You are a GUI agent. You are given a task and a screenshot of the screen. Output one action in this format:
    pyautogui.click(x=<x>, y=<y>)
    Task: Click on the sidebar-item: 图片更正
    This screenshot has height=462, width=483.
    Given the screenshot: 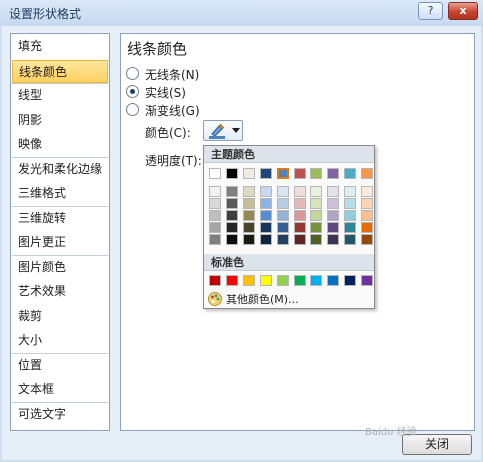 What is the action you would take?
    pyautogui.click(x=60, y=242)
    